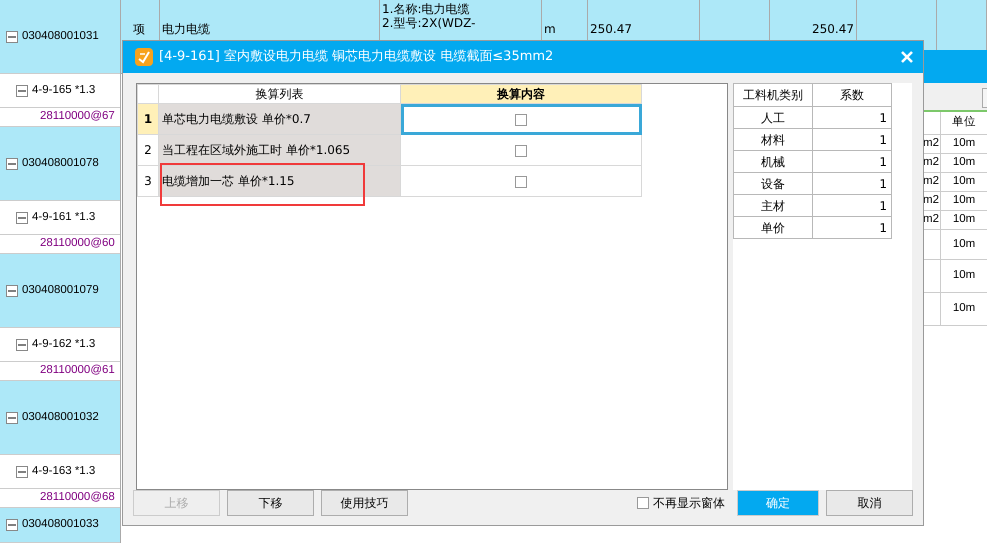  What do you see at coordinates (64, 471) in the screenshot?
I see `quota-code: 4-9-163 *1.3` at bounding box center [64, 471].